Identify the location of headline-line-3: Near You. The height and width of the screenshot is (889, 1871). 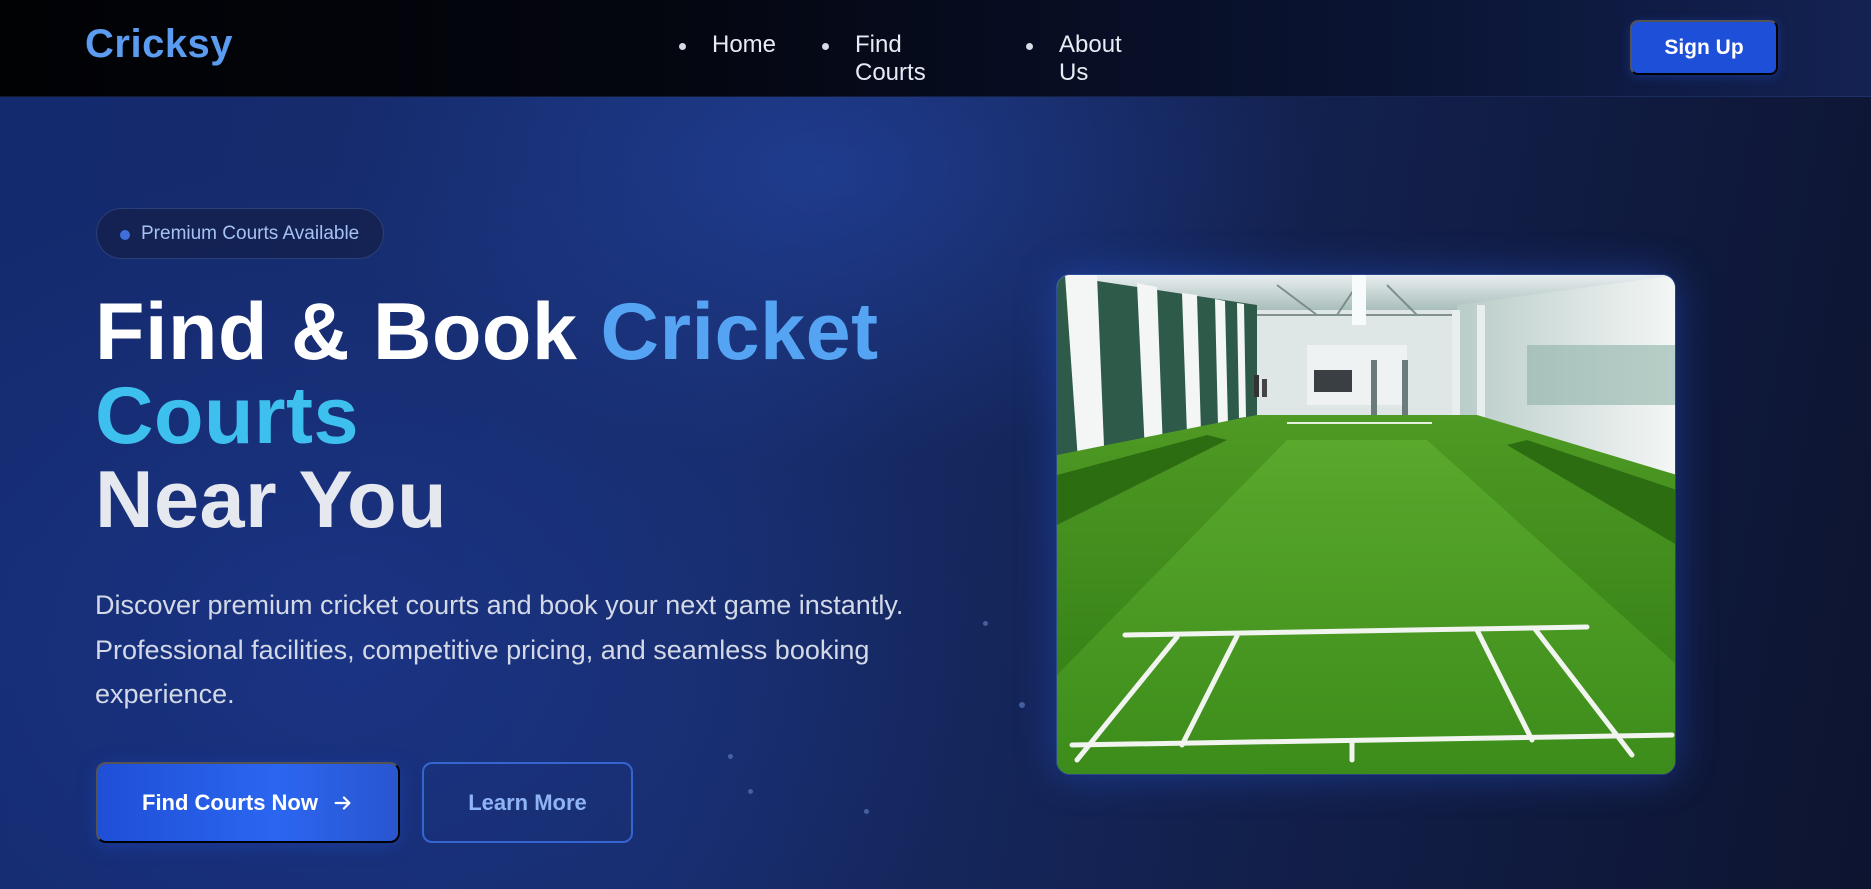
(271, 500).